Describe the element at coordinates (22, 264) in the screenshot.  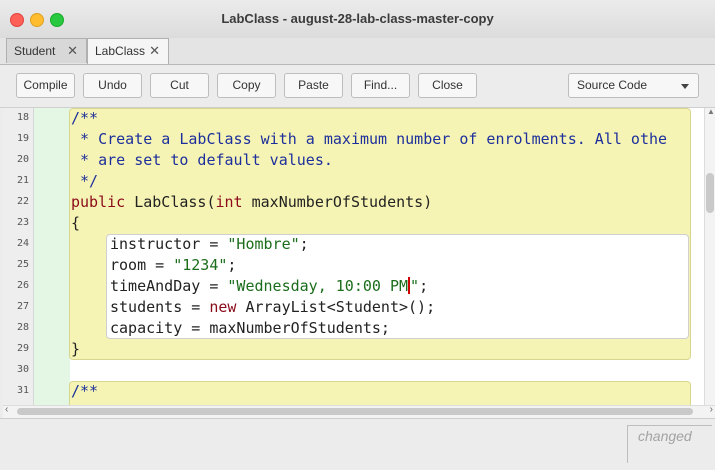
I see `line-number: 25` at that location.